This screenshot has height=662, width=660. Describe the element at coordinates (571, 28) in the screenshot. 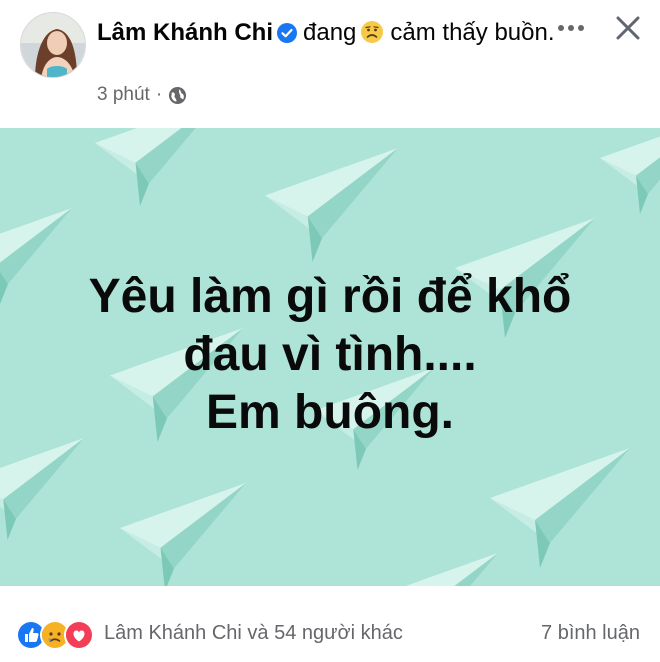

I see `more-options-icon` at that location.